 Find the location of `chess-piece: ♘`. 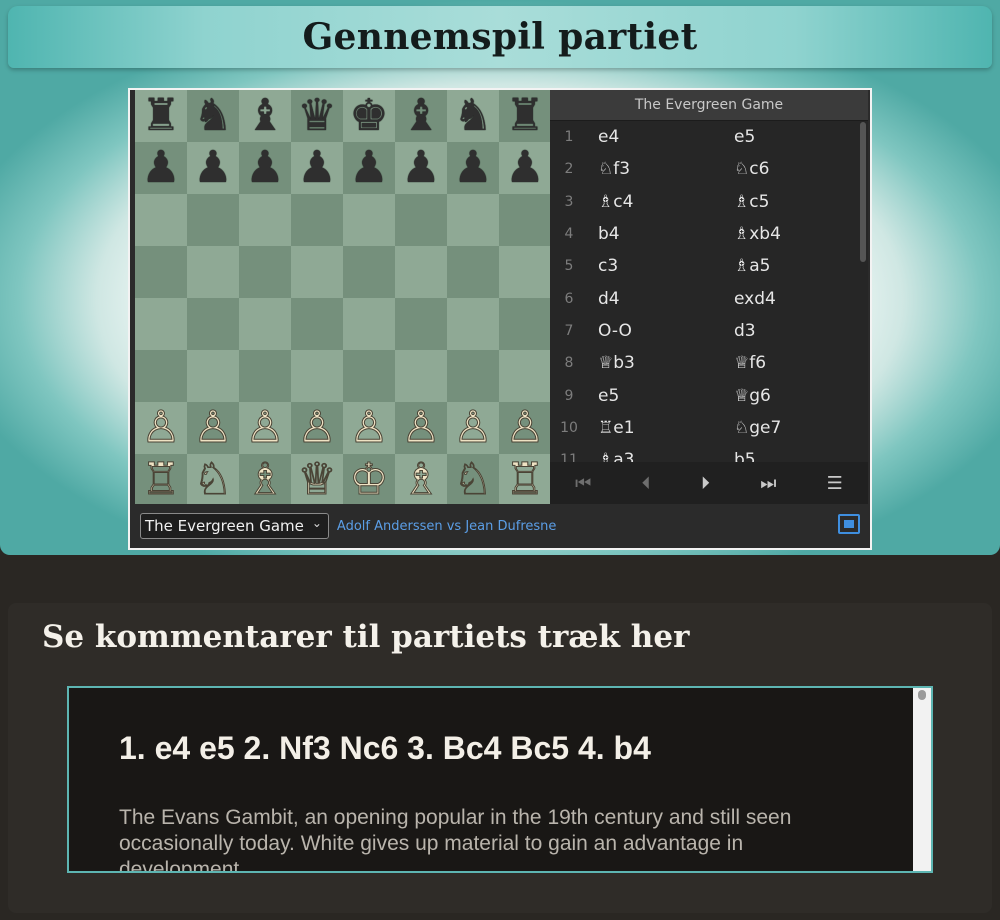

chess-piece: ♘ is located at coordinates (473, 480).